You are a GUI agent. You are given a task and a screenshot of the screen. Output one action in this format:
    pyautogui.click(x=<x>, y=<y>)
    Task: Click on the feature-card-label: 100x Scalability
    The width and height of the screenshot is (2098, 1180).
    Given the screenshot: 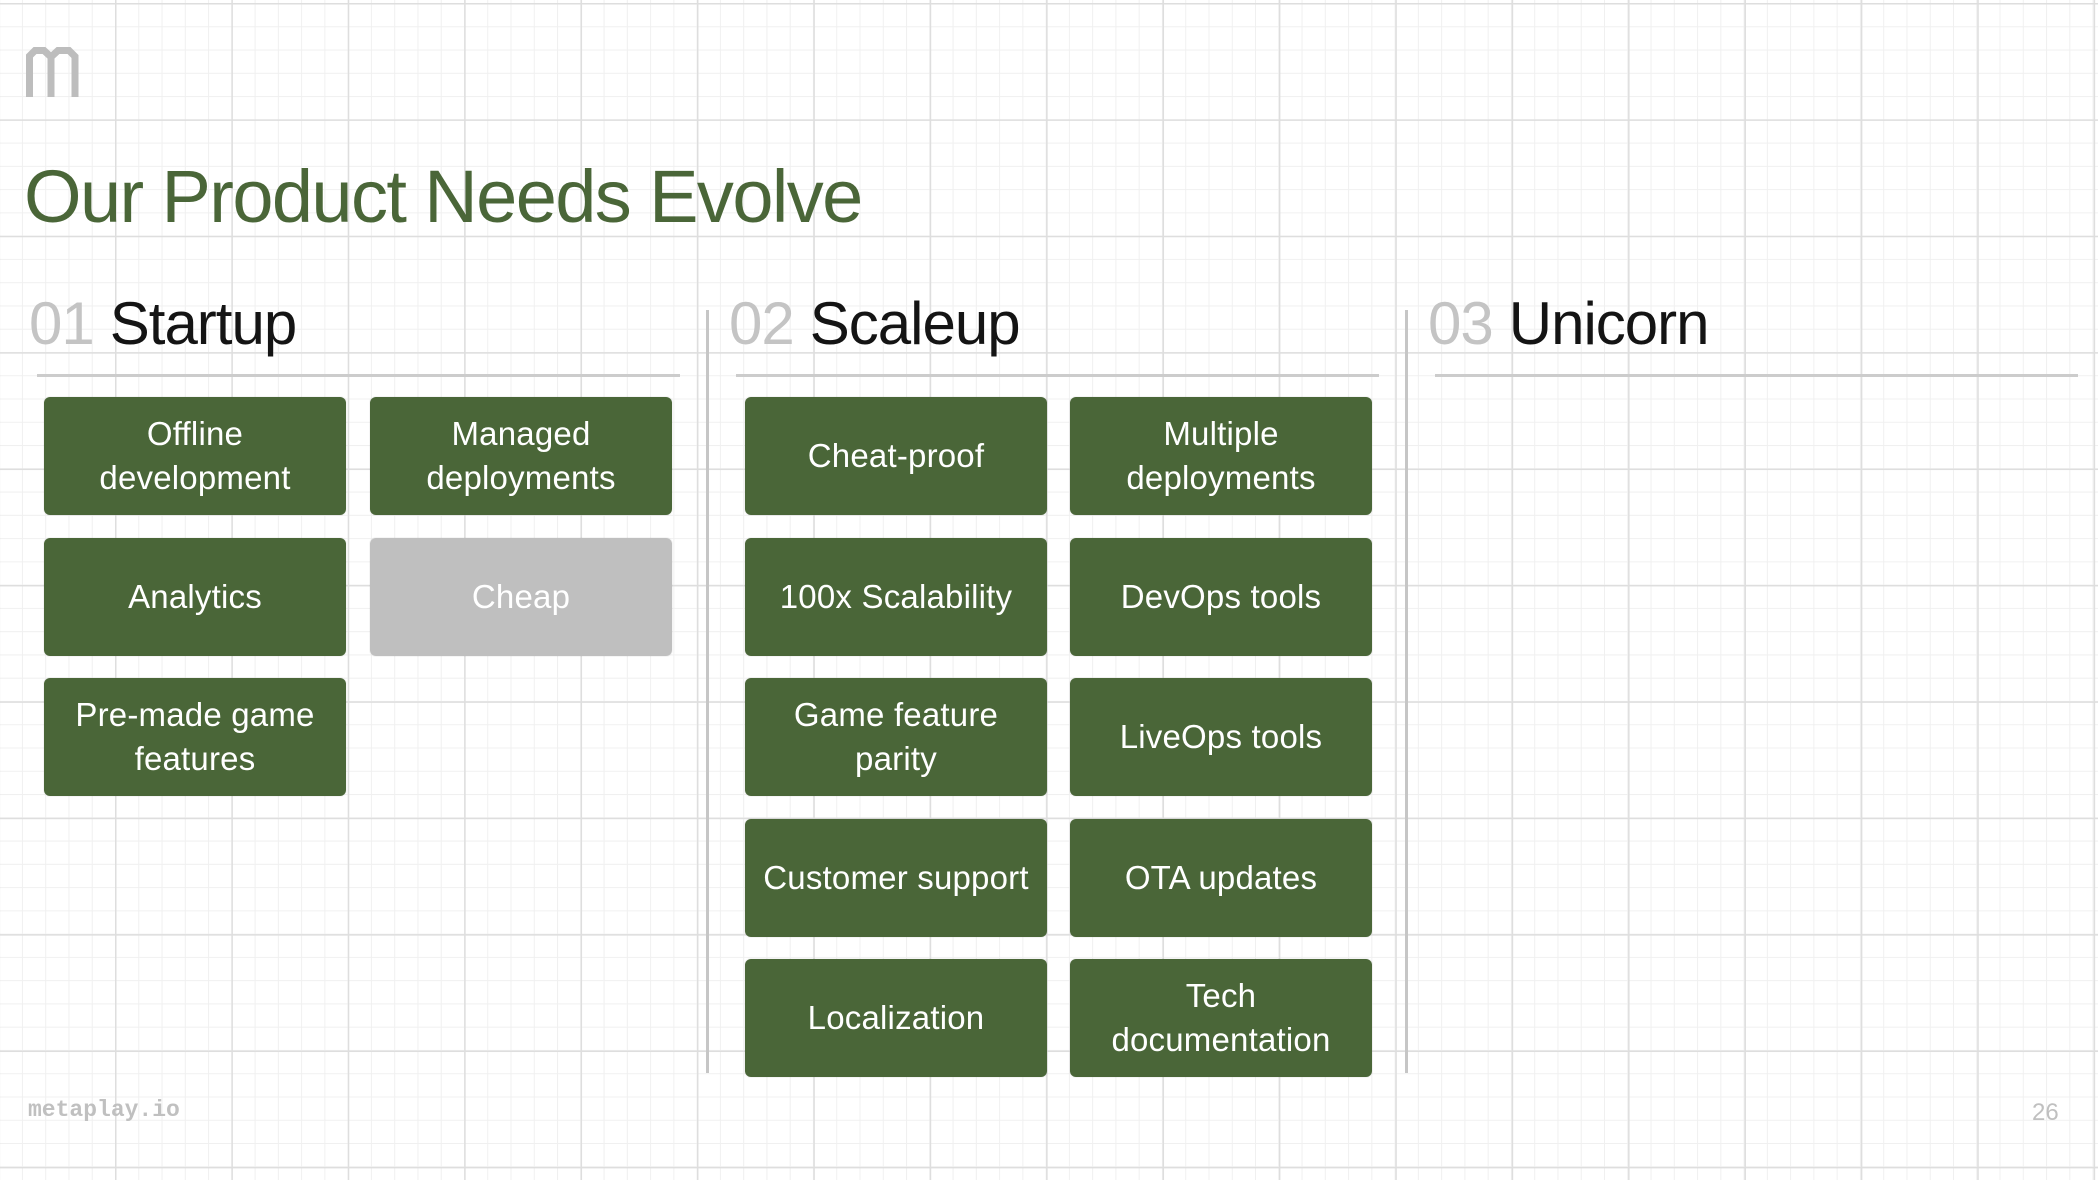 What is the action you would take?
    pyautogui.click(x=896, y=596)
    